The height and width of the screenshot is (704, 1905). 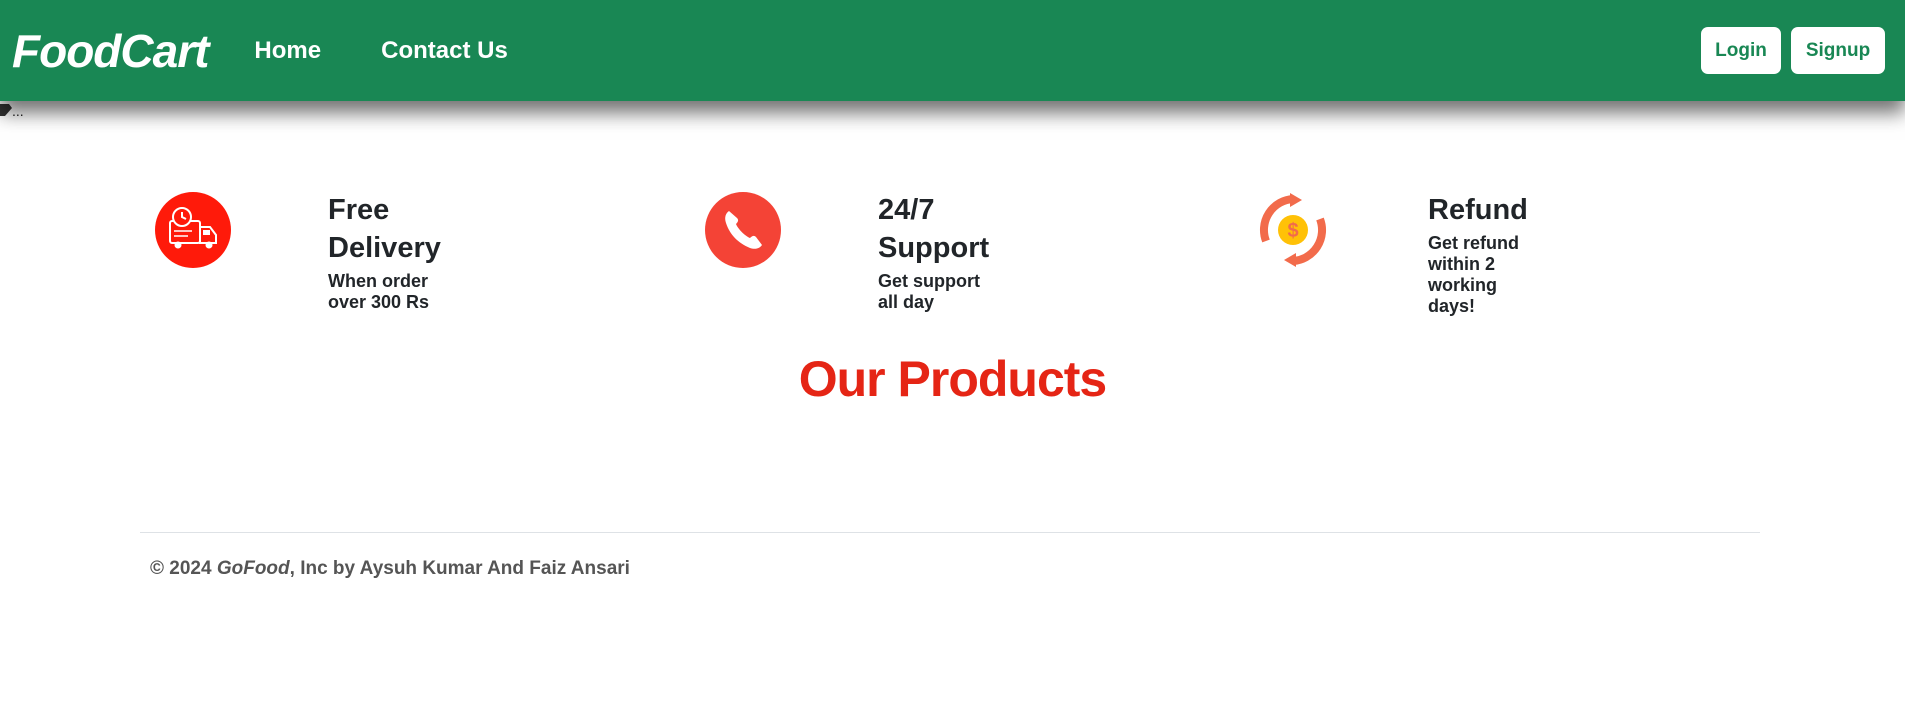 I want to click on feature-subtitle: Get support all day, so click(x=929, y=291).